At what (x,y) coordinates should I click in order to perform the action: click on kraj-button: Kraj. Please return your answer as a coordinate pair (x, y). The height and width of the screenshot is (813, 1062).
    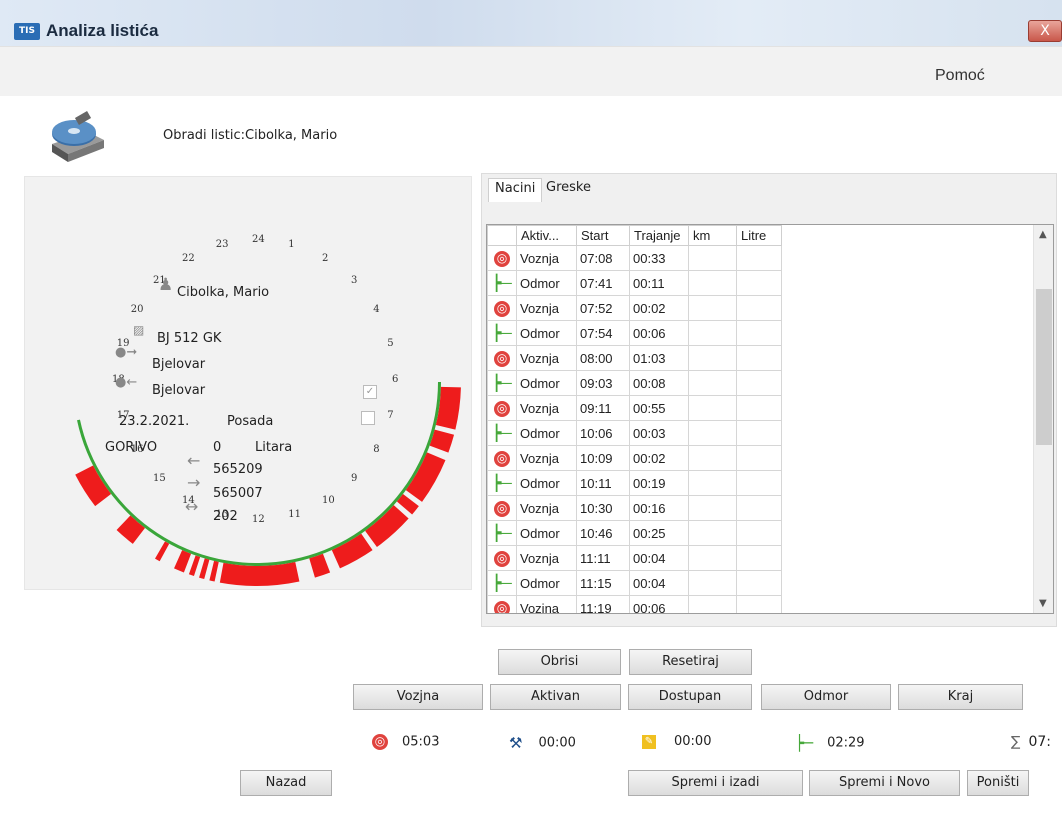
    Looking at the image, I should click on (960, 697).